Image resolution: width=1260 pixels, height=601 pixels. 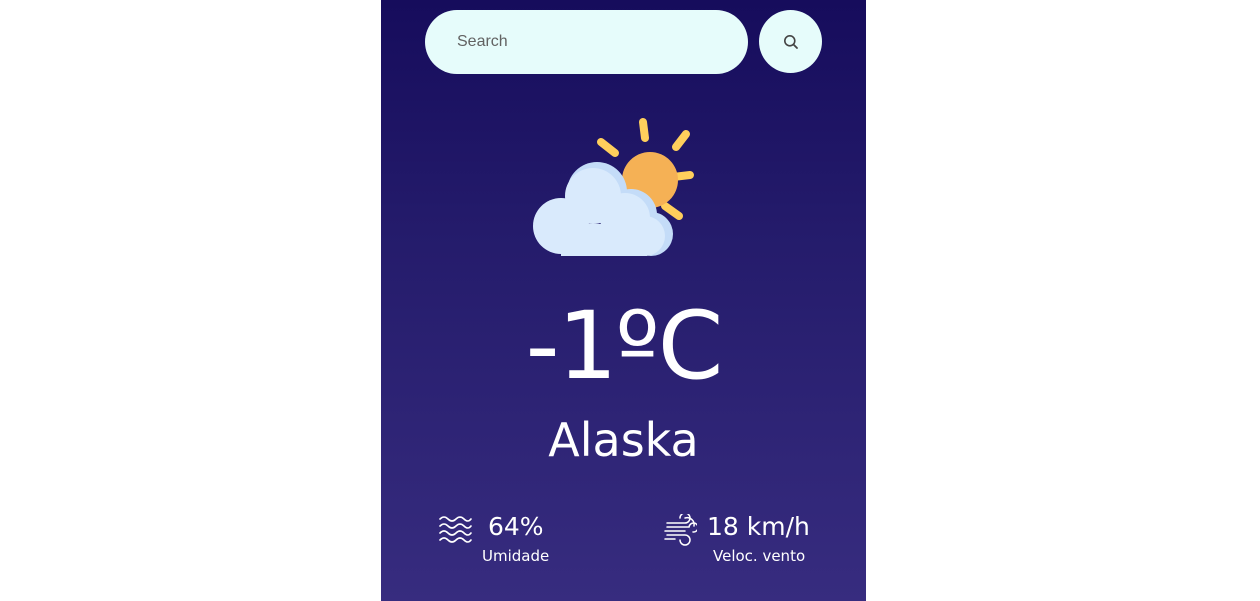 I want to click on humidity-label: Umidade, so click(x=516, y=556).